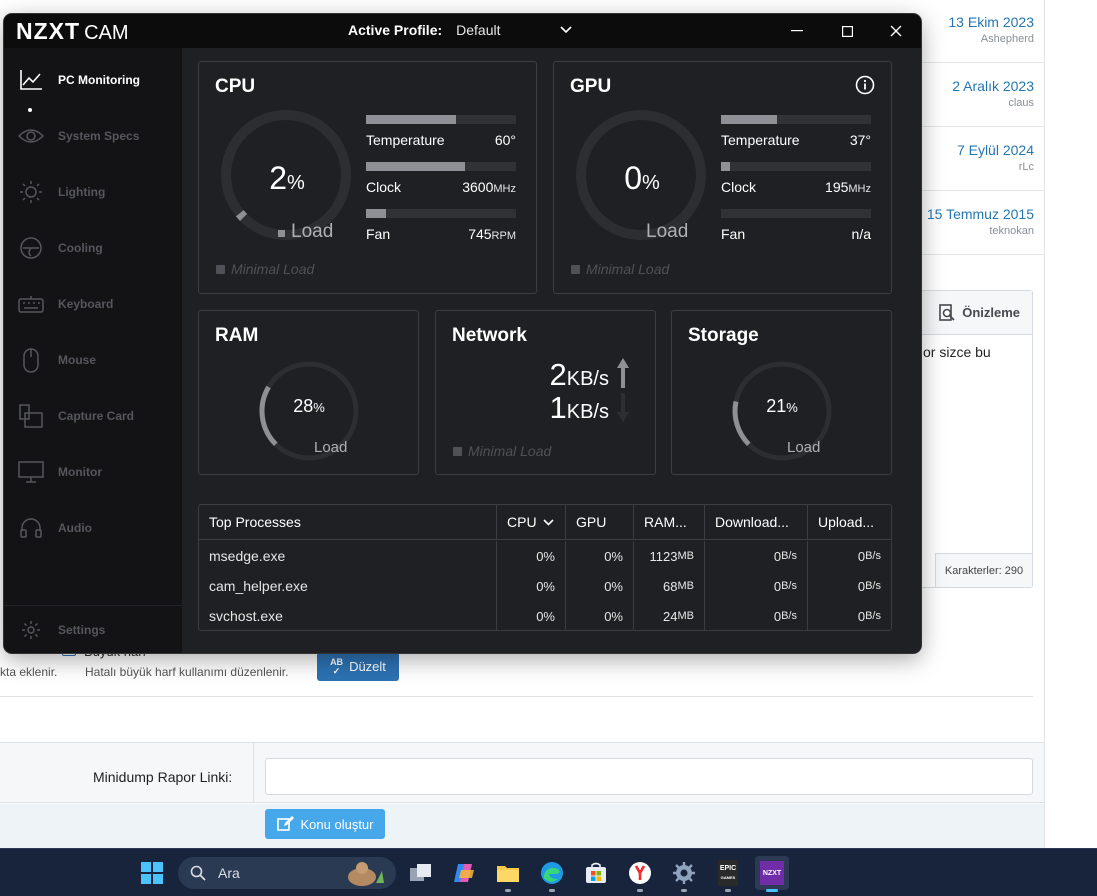 The height and width of the screenshot is (896, 1097). I want to click on storage-title: Storage, so click(723, 335).